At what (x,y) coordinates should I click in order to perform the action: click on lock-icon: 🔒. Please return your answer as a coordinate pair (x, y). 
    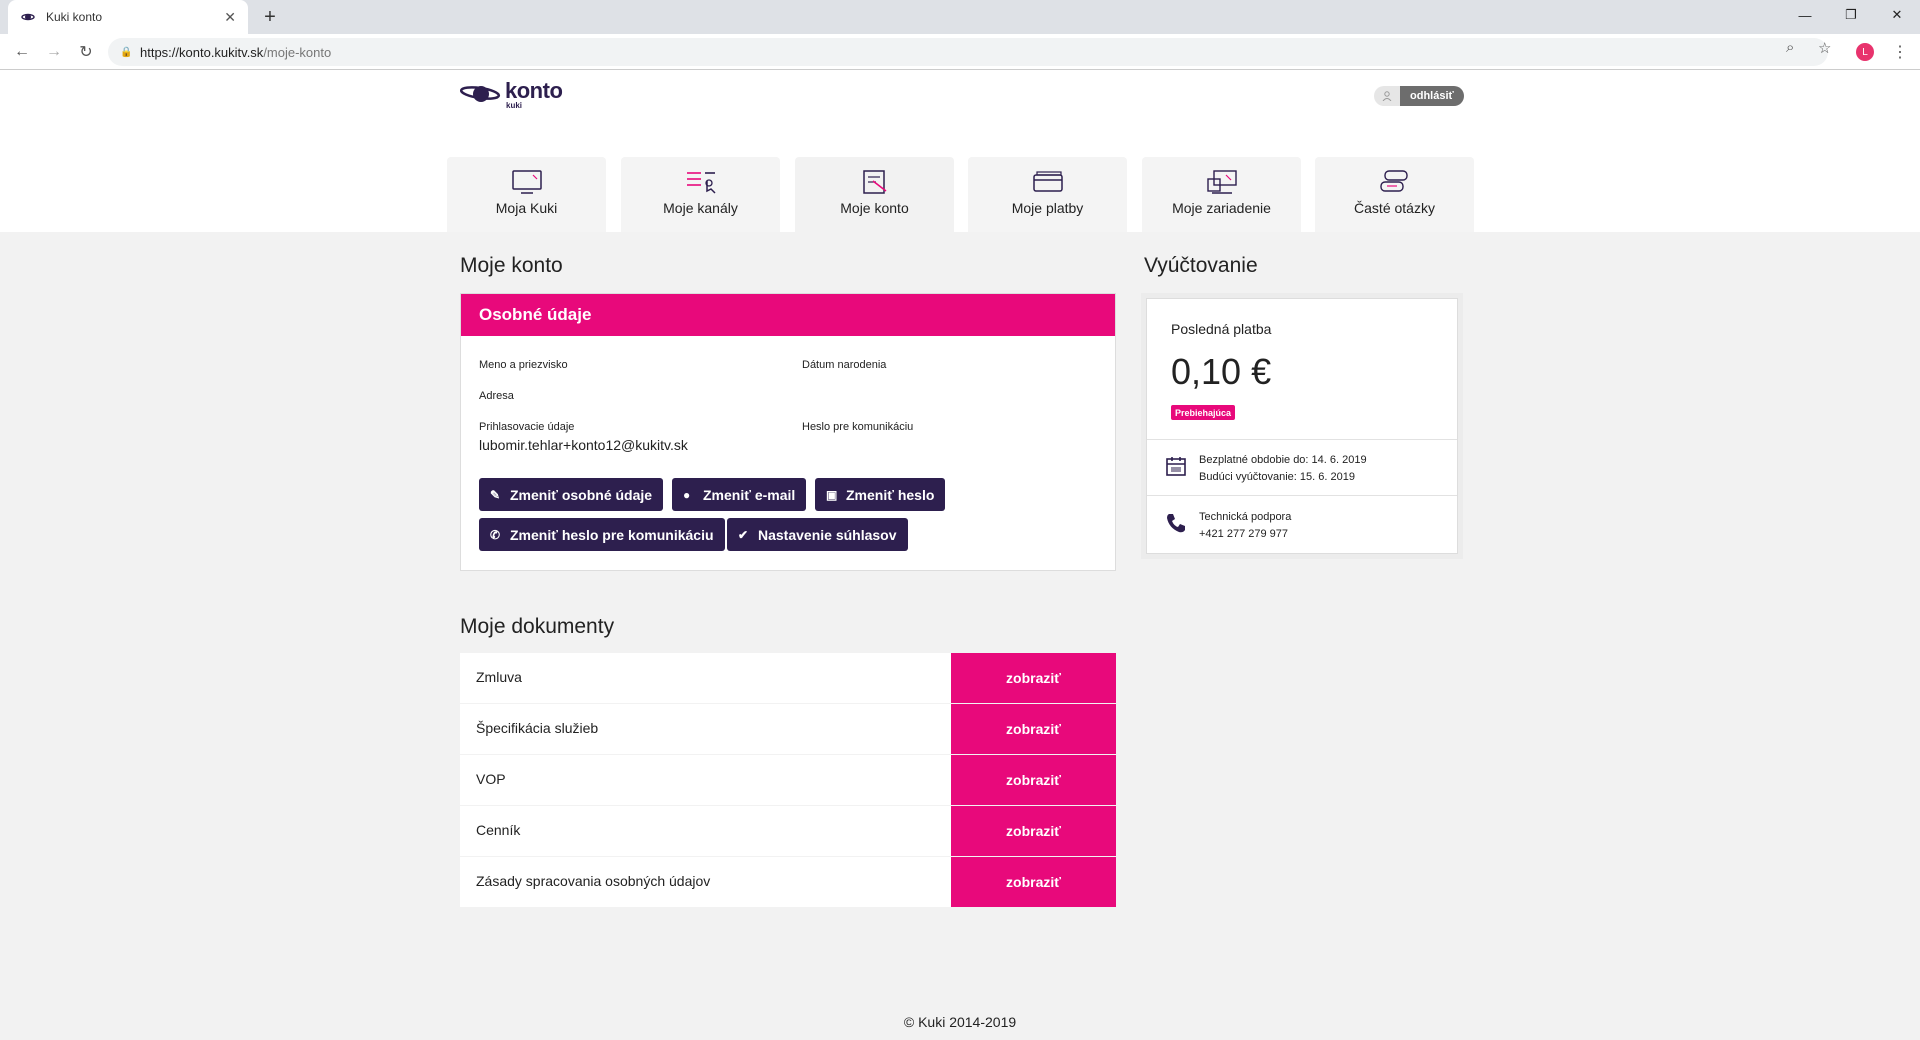
    Looking at the image, I should click on (126, 52).